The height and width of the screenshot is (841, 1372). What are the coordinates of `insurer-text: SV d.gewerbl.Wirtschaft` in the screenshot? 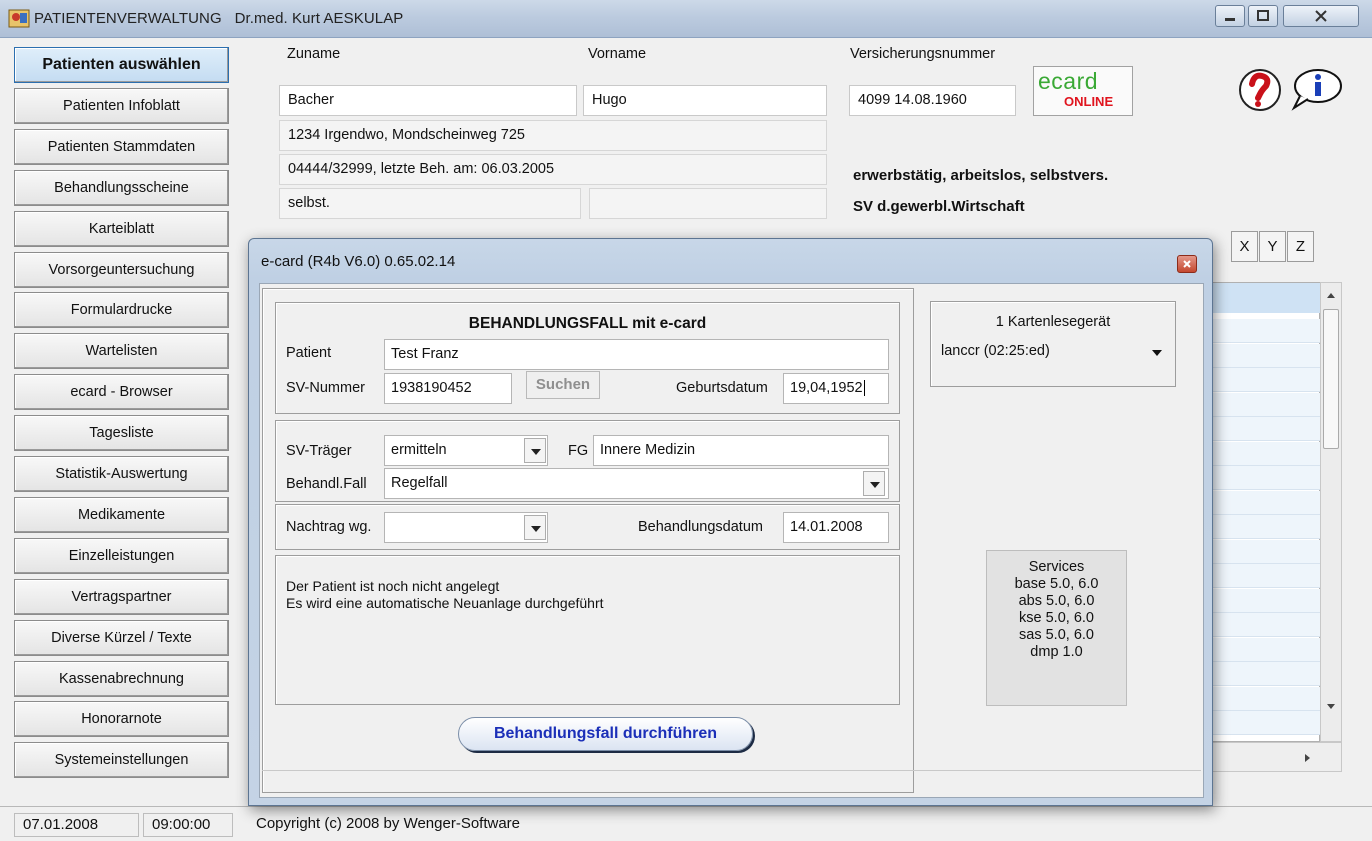 It's located at (939, 206).